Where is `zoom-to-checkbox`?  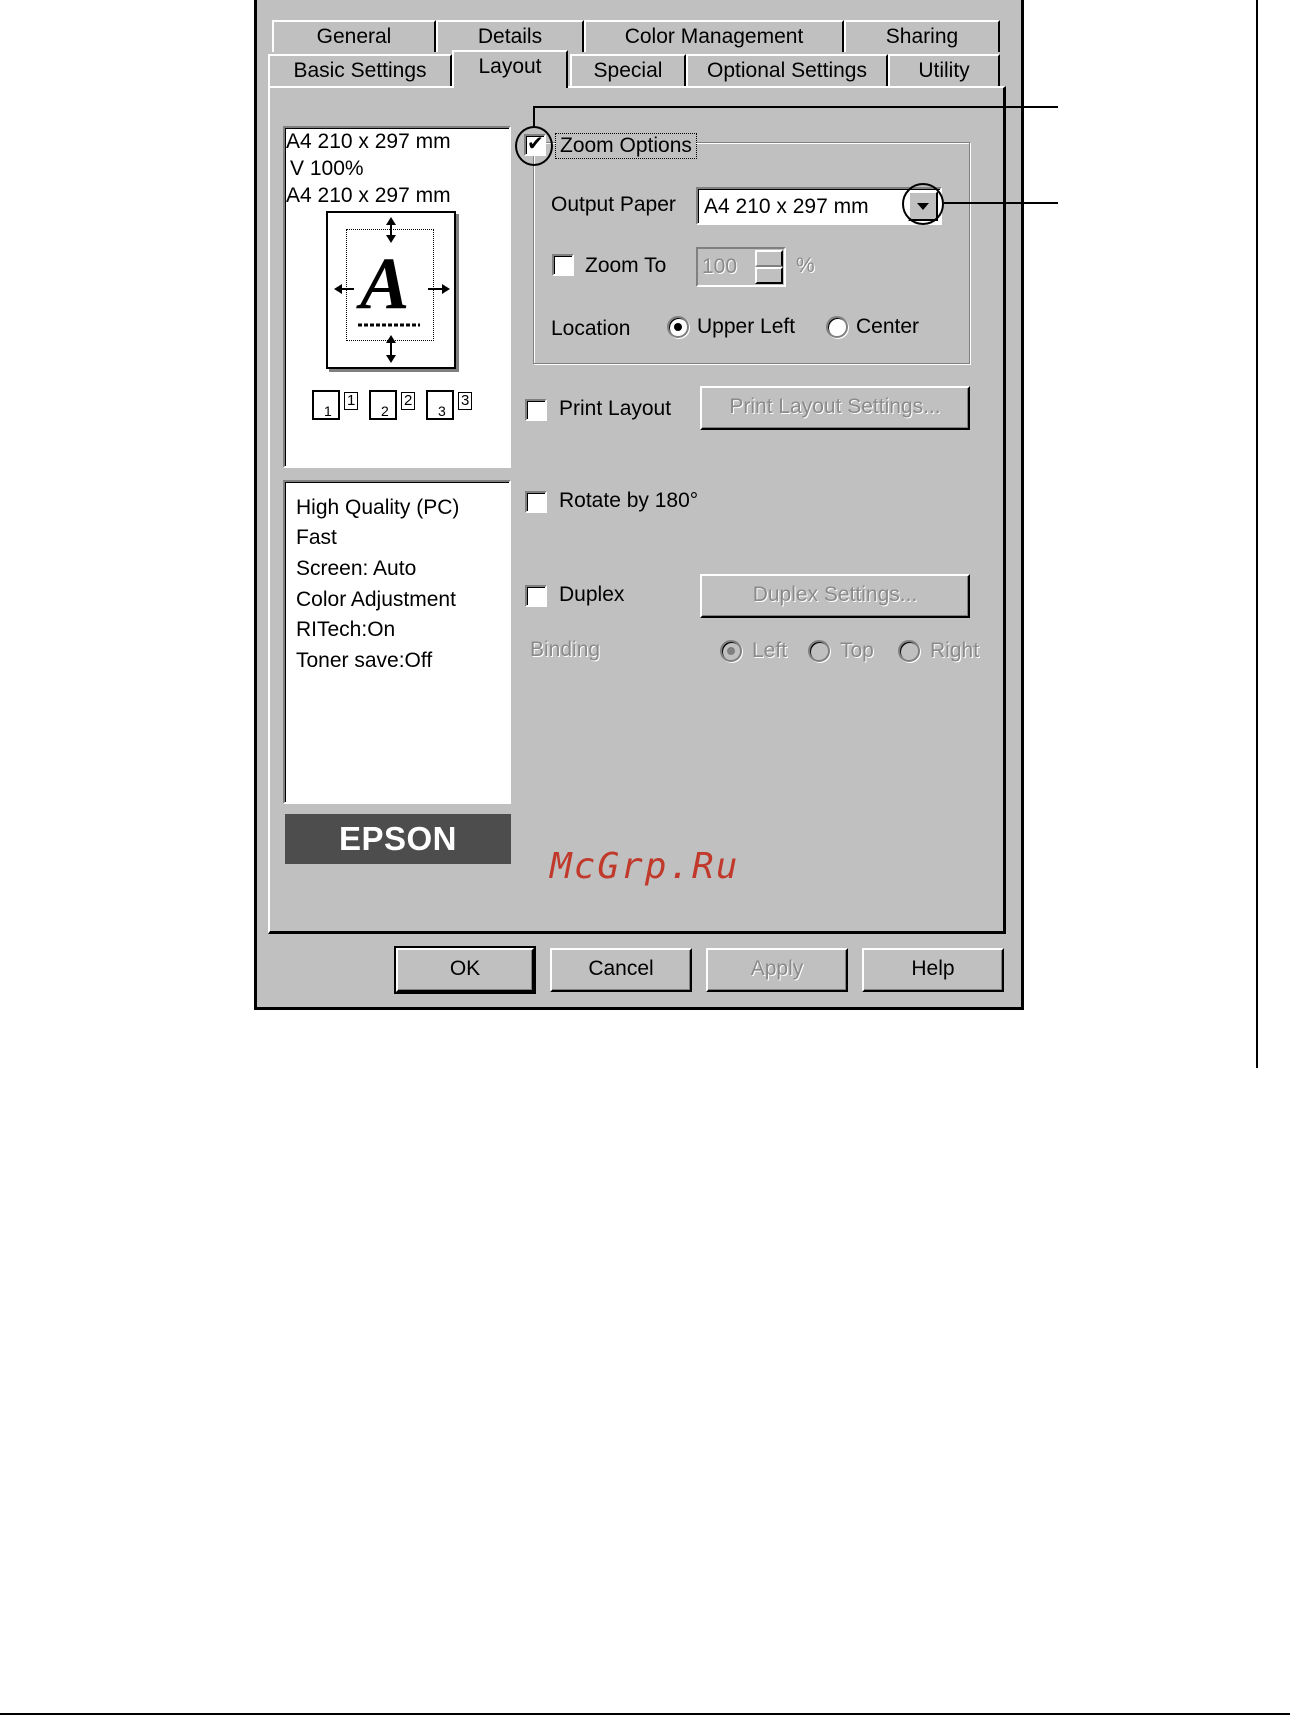 zoom-to-checkbox is located at coordinates (563, 265).